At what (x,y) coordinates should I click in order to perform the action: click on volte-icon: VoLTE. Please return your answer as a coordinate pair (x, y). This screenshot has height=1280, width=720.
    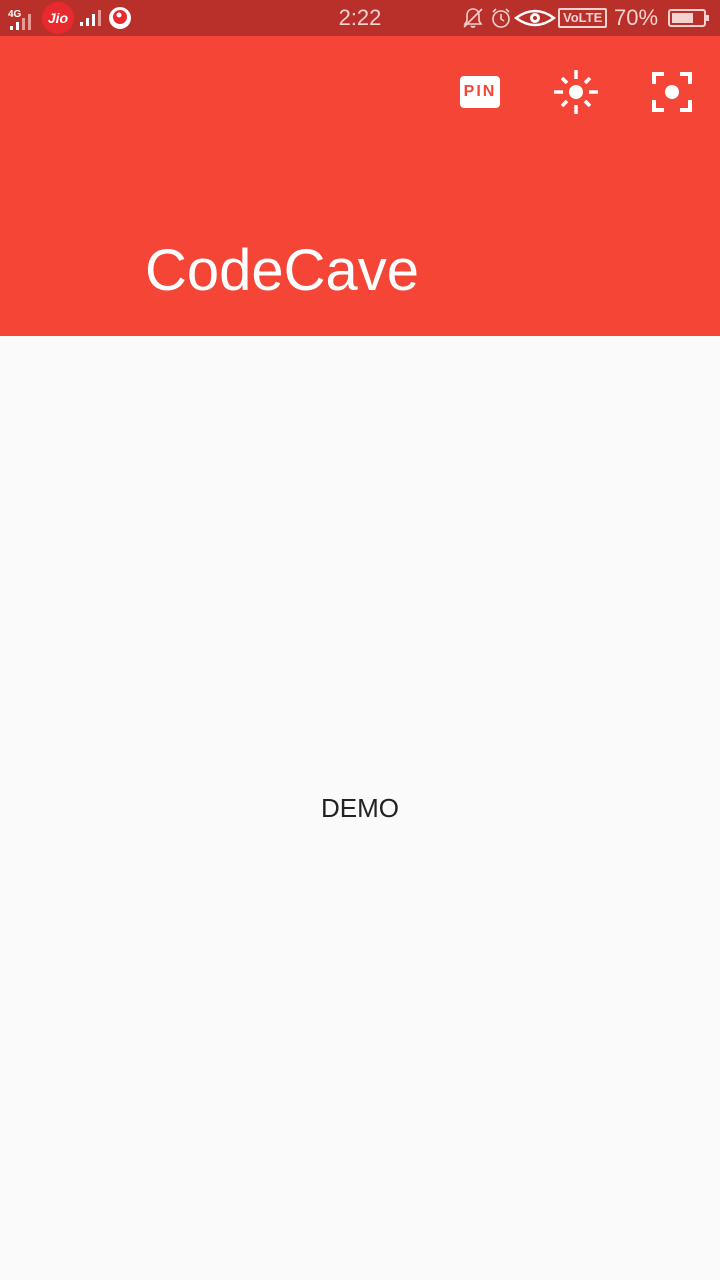
    Looking at the image, I should click on (583, 18).